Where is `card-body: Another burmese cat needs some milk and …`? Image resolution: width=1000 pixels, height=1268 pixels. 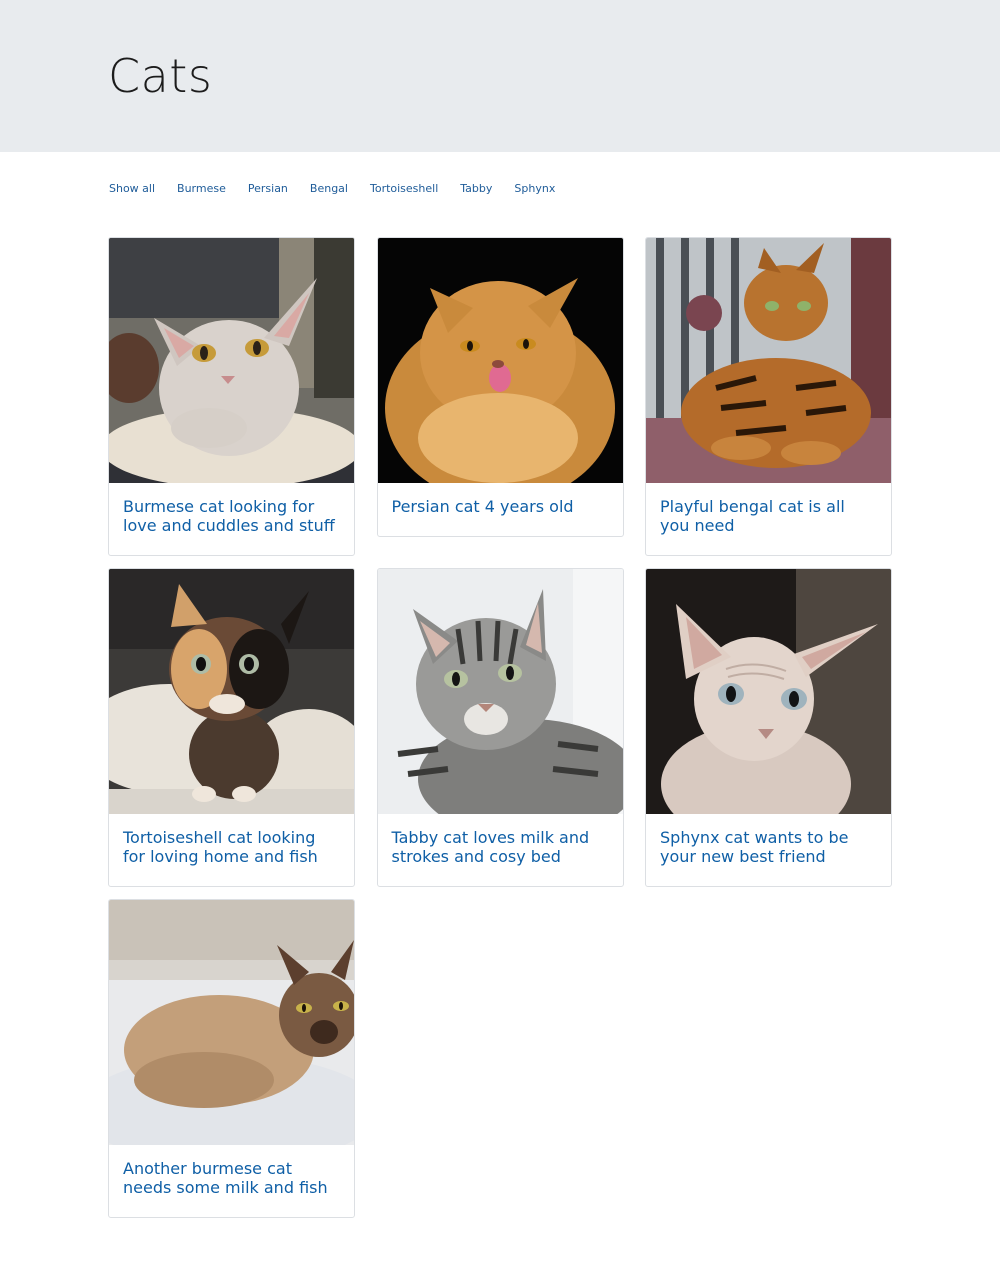 card-body: Another burmese cat needs some milk and … is located at coordinates (231, 1181).